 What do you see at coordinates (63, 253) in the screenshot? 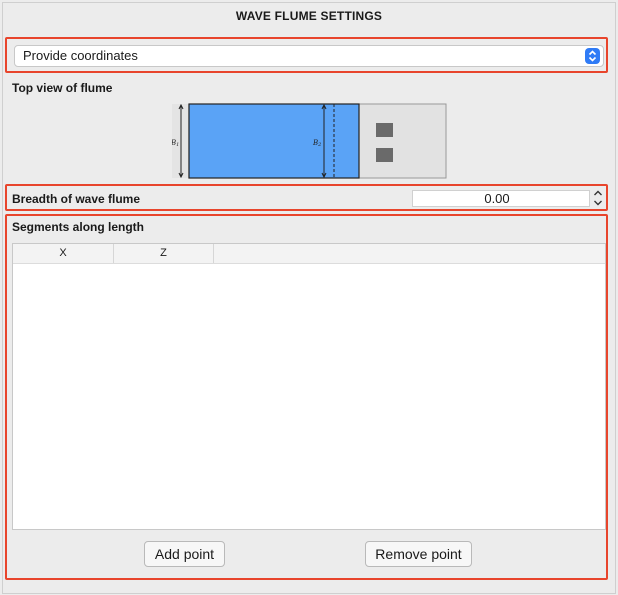
I see `column-header-x: X` at bounding box center [63, 253].